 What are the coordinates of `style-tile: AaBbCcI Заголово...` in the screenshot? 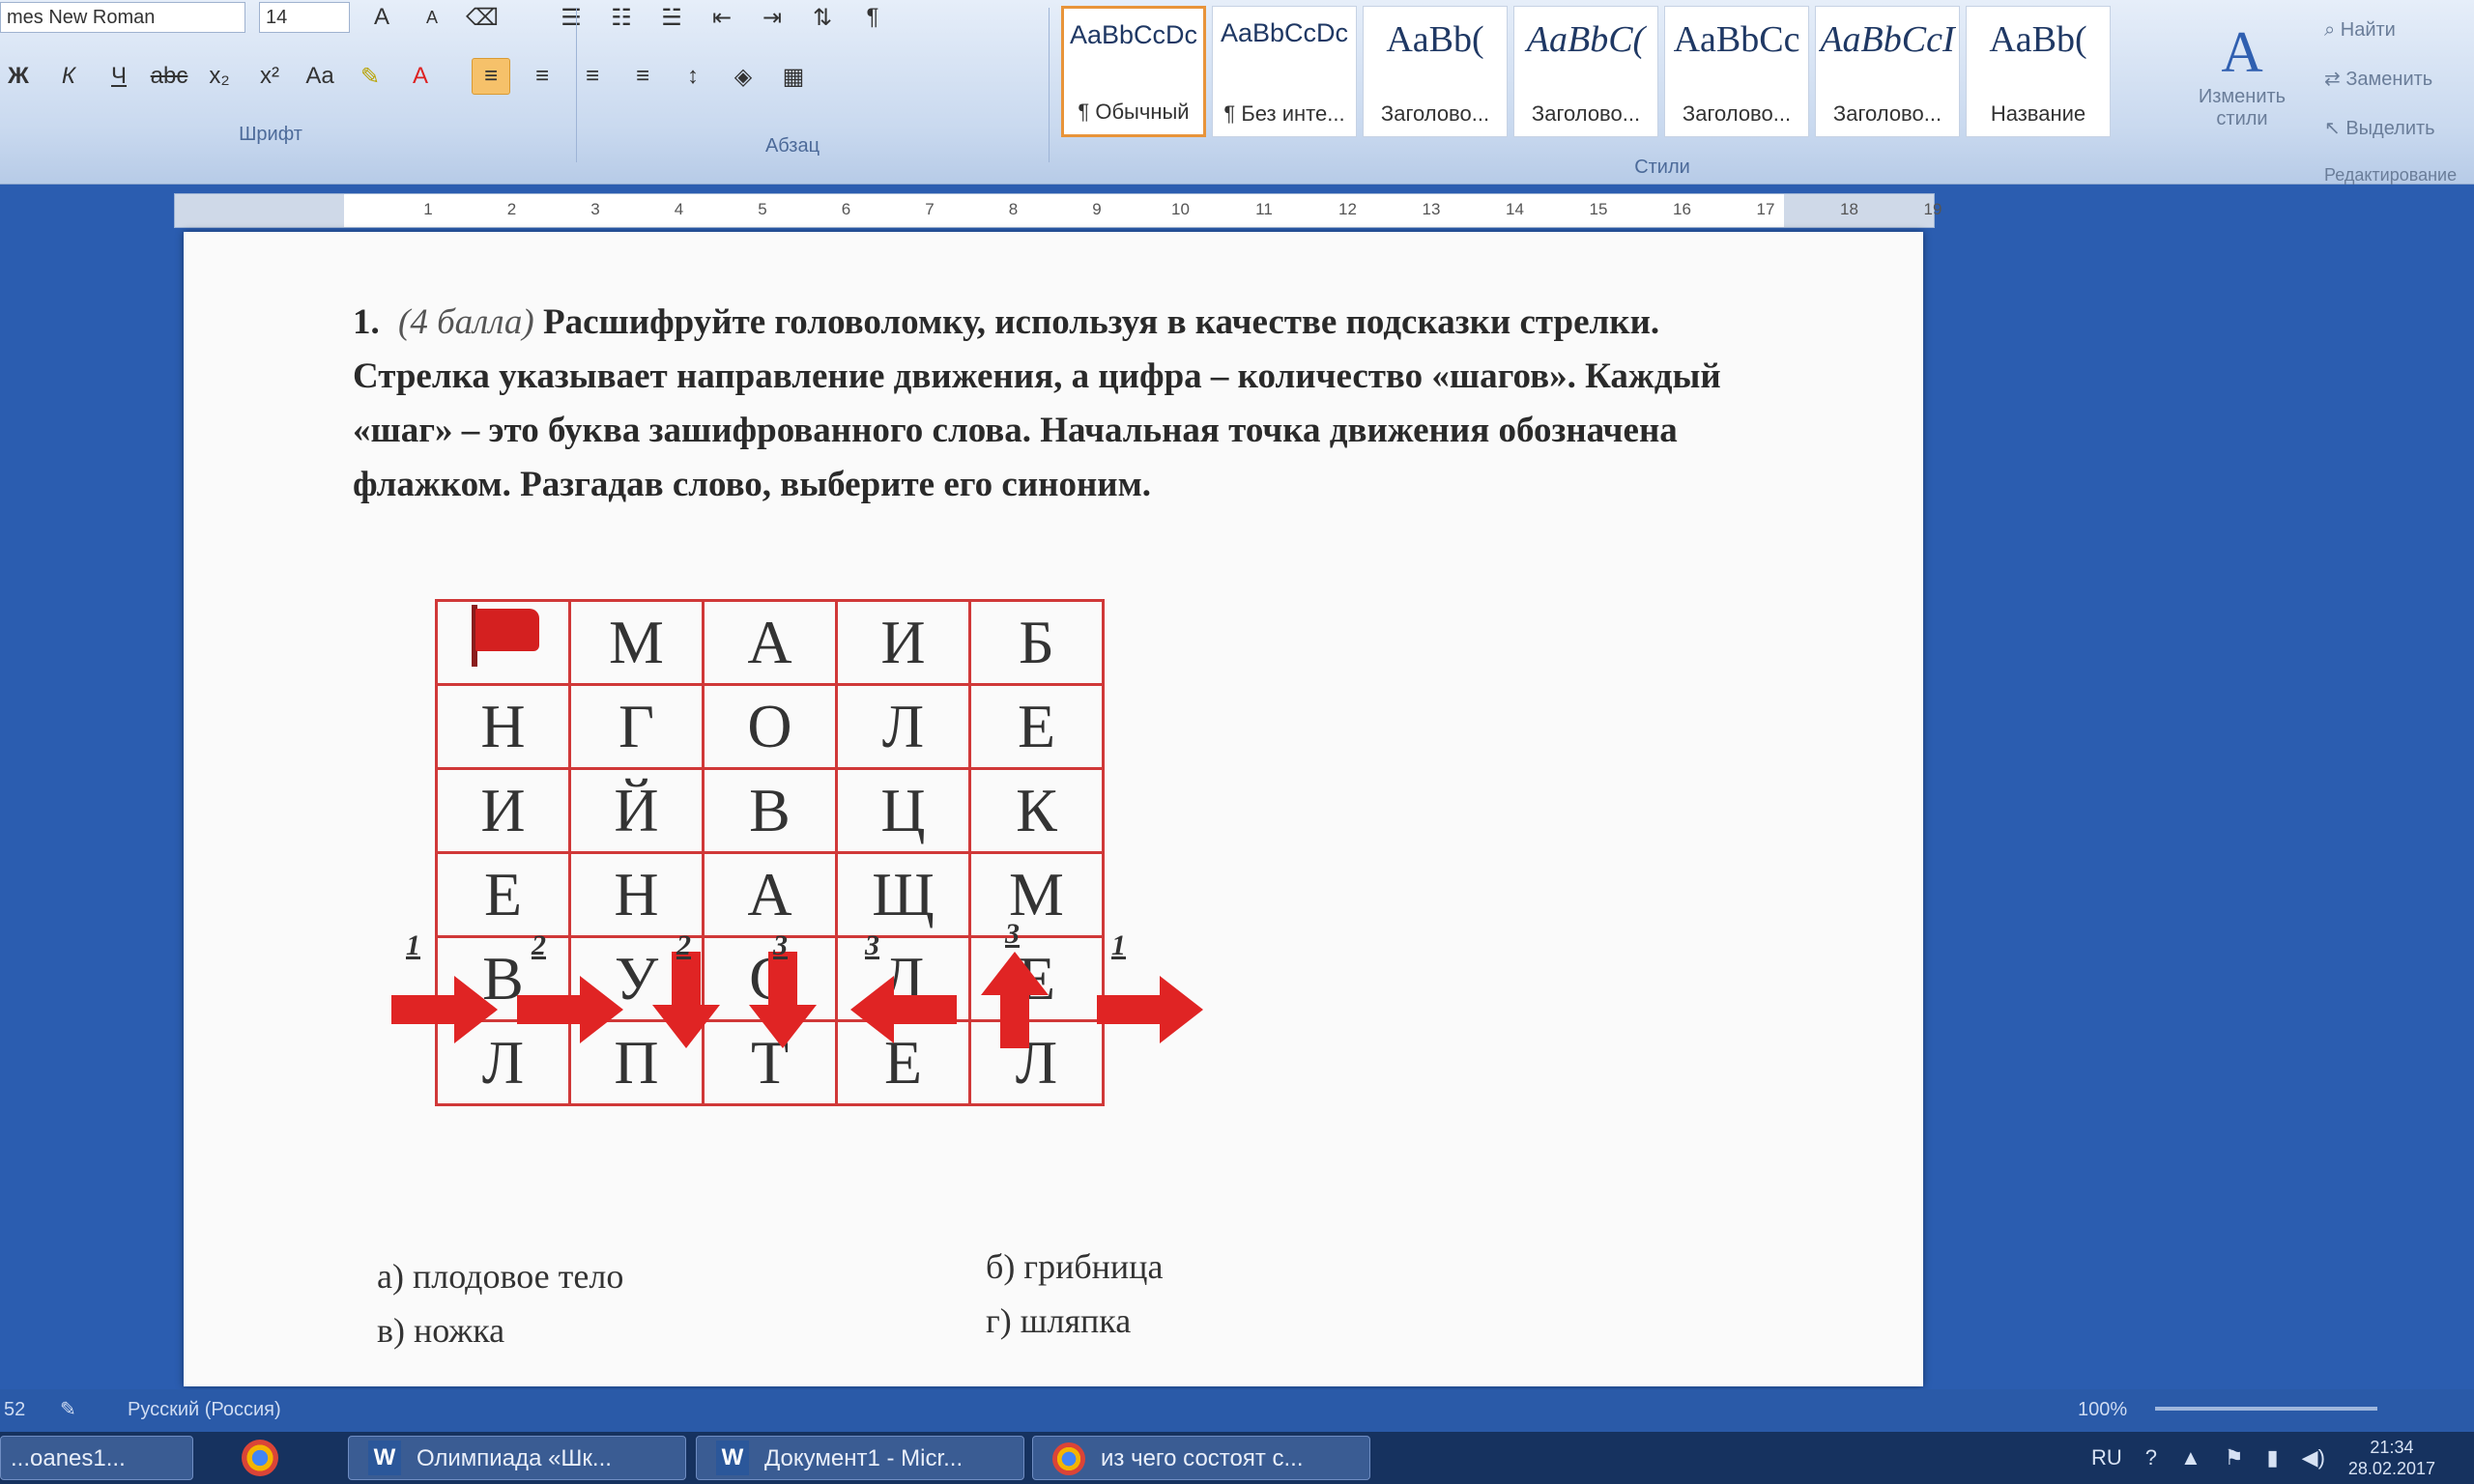 It's located at (1888, 71).